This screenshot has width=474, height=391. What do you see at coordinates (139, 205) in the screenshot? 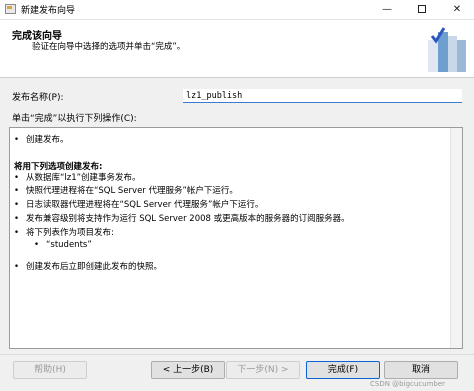
I see `list-item: • 日志读取器代理进程将在“SQL Server 代理服务”帐户下运行。` at bounding box center [139, 205].